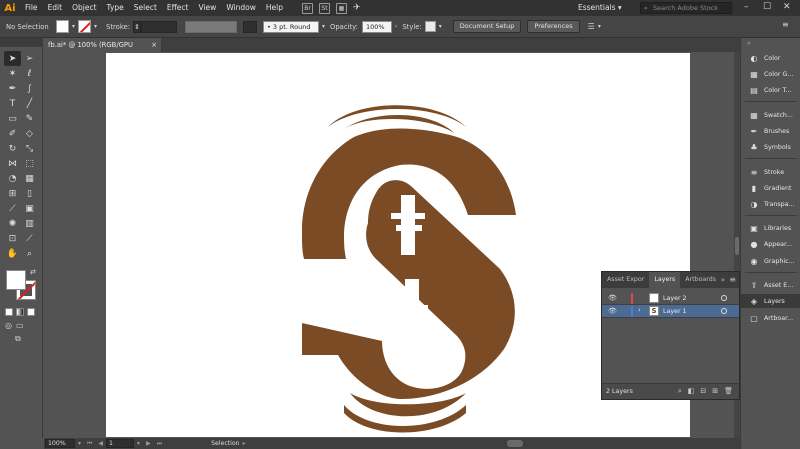 The width and height of the screenshot is (800, 449). I want to click on brush-definition: • 3 pt. Round, so click(290, 26).